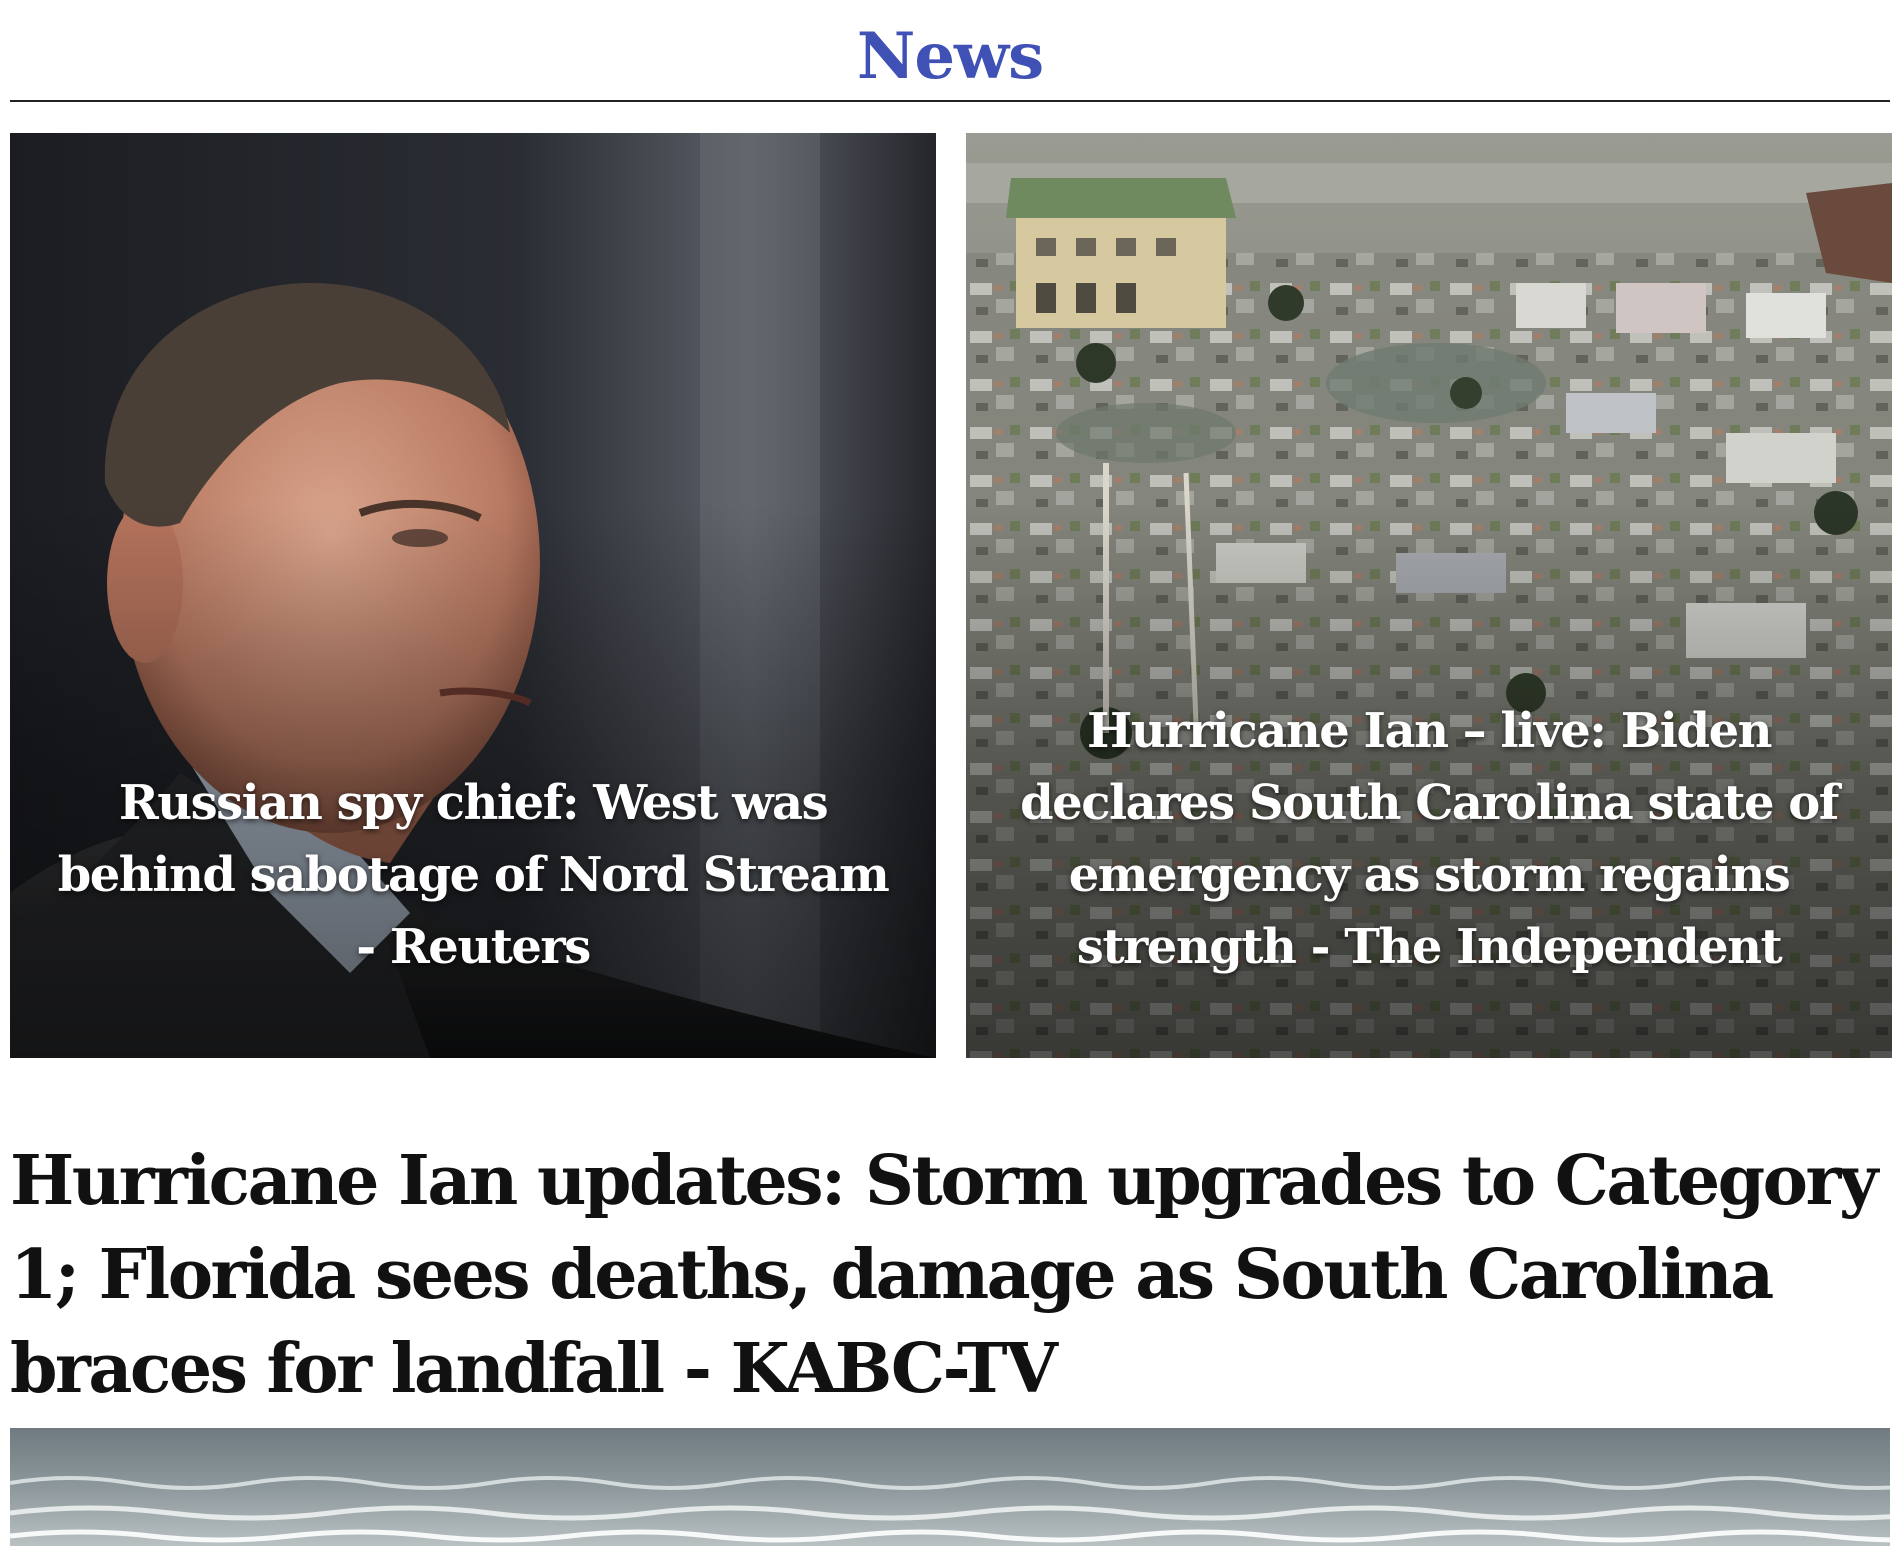  What do you see at coordinates (950, 1487) in the screenshot?
I see `ocean-waves-photo` at bounding box center [950, 1487].